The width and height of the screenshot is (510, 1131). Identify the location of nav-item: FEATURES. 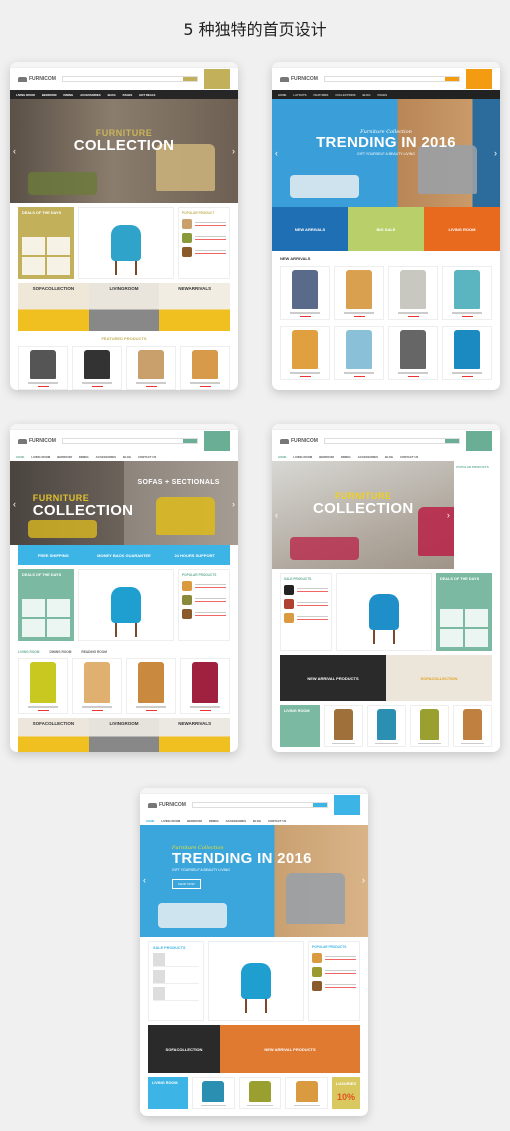
(321, 95).